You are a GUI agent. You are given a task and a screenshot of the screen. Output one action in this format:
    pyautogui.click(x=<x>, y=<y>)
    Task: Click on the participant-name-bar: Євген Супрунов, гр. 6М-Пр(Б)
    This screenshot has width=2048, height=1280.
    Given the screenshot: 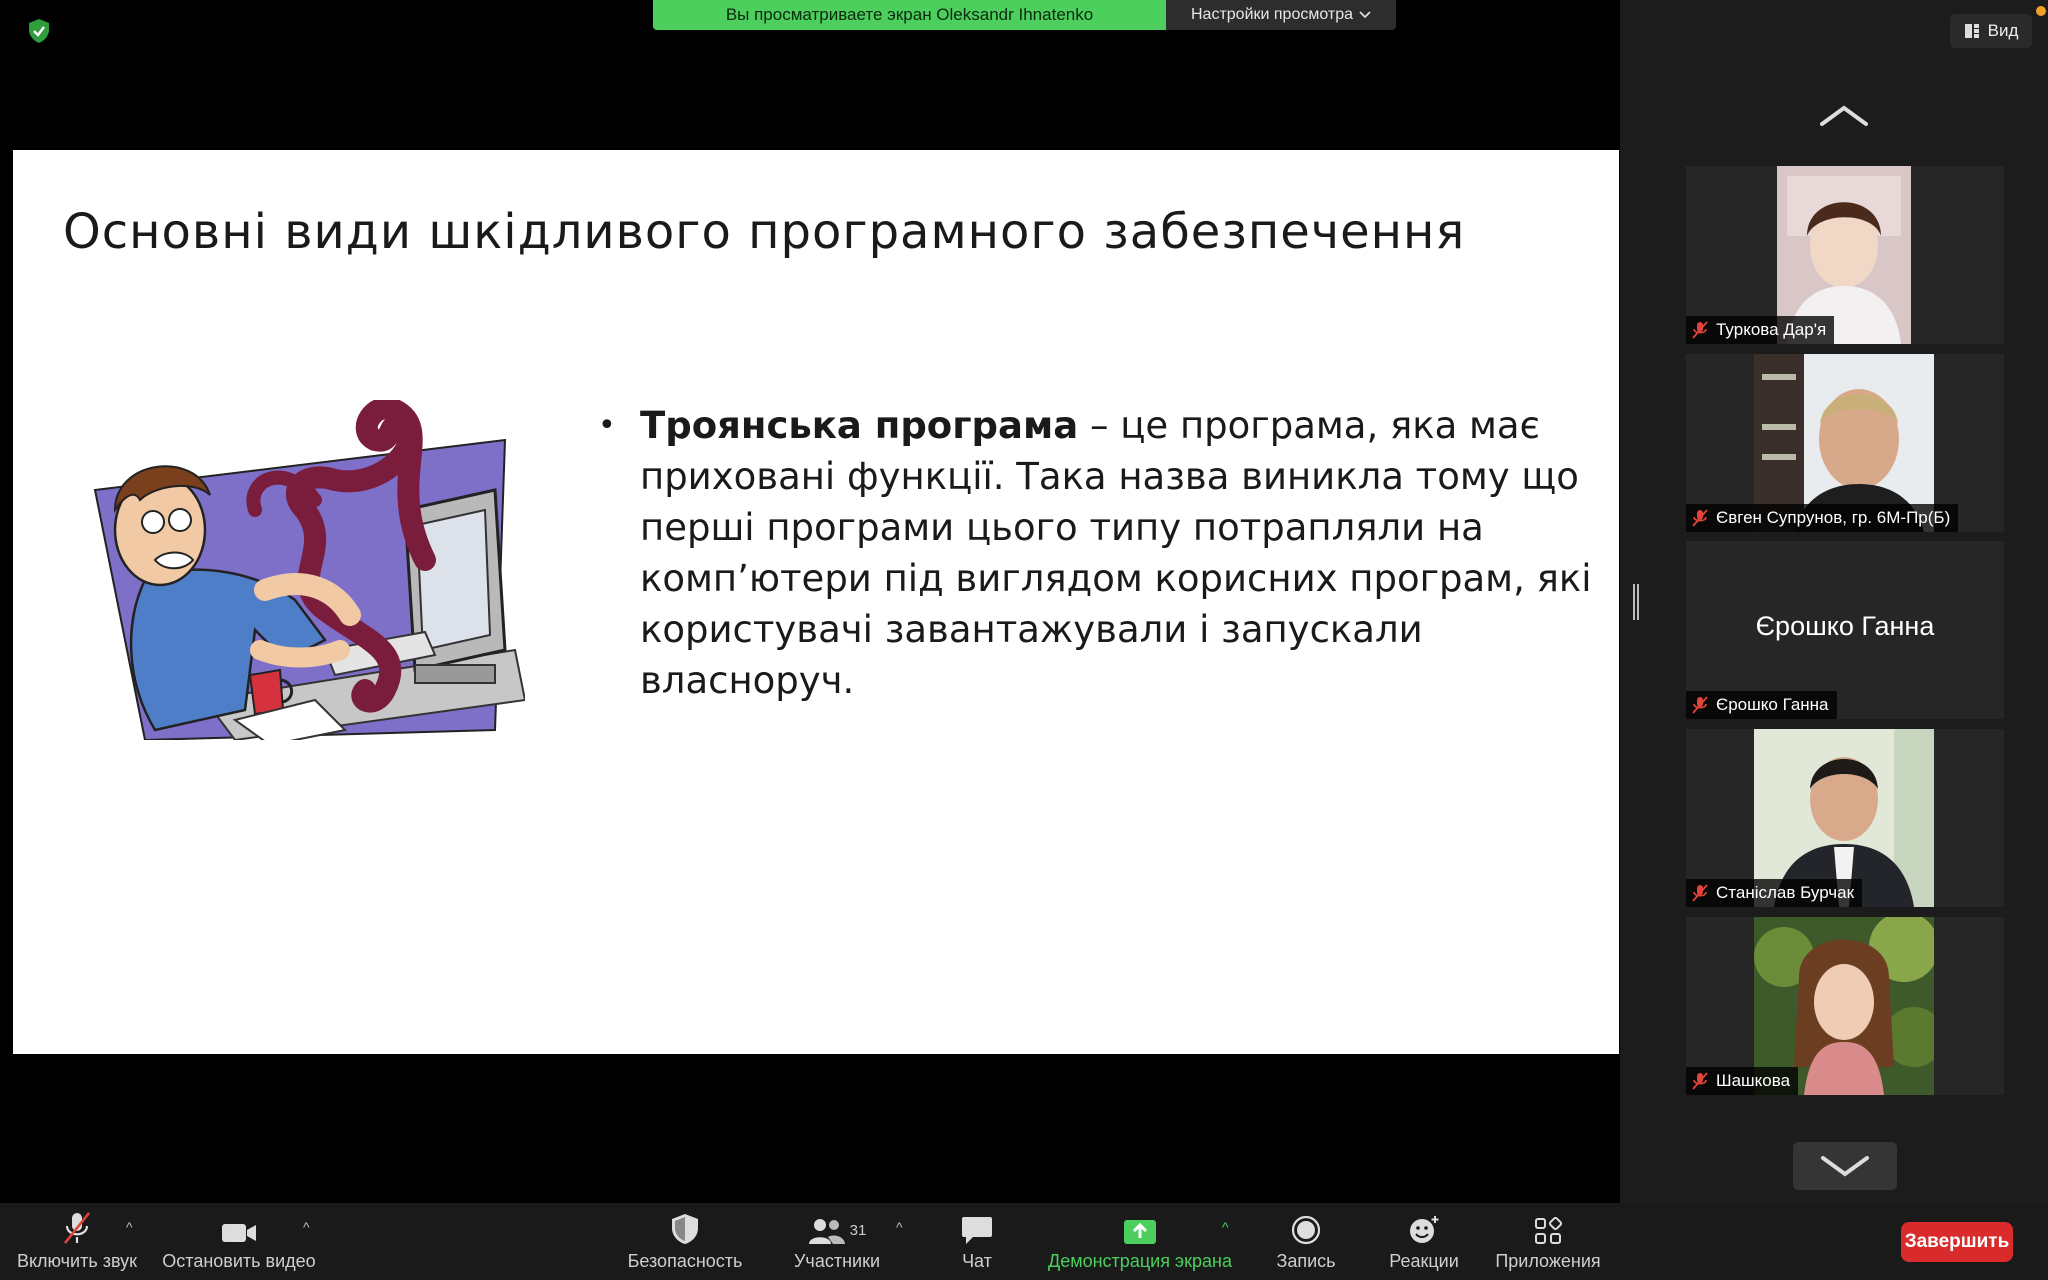 What is the action you would take?
    pyautogui.click(x=1822, y=518)
    